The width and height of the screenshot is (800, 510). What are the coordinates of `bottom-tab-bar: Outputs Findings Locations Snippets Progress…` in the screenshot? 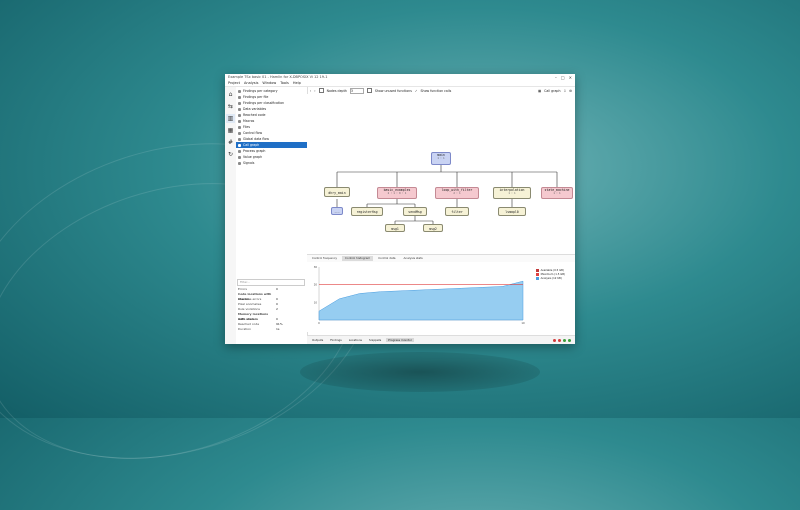 It's located at (441, 339).